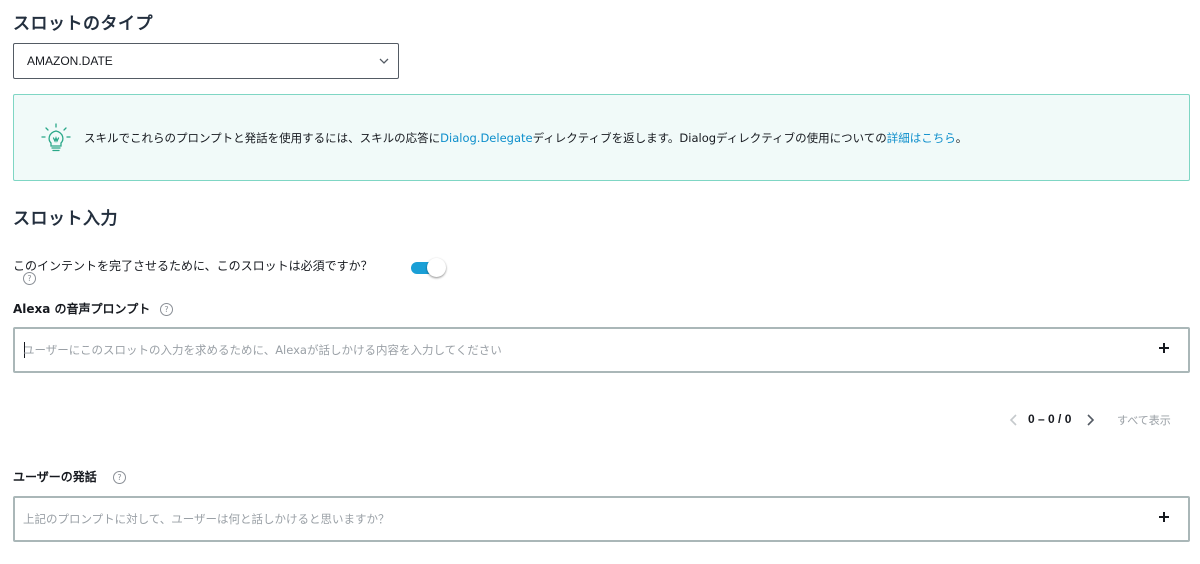 Image resolution: width=1200 pixels, height=564 pixels. What do you see at coordinates (921, 138) in the screenshot?
I see `learn-more-link: 詳細はこちら` at bounding box center [921, 138].